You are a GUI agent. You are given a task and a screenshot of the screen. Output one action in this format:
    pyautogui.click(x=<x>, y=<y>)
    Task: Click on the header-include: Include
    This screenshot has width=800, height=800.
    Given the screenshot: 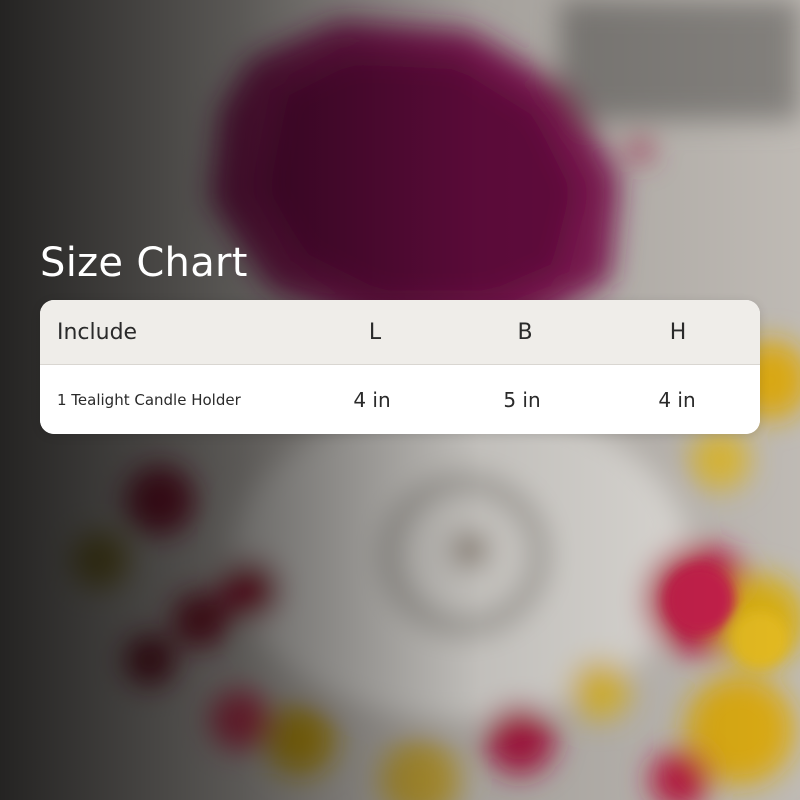 What is the action you would take?
    pyautogui.click(x=97, y=332)
    